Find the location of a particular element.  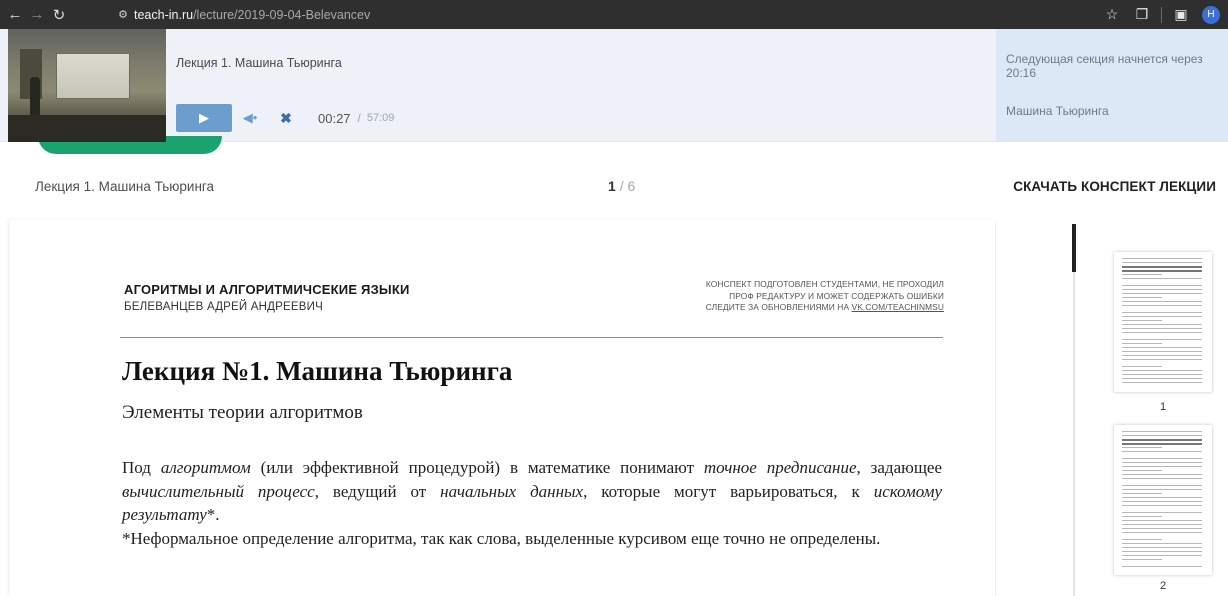

scrollbar-thumb is located at coordinates (1074, 248).